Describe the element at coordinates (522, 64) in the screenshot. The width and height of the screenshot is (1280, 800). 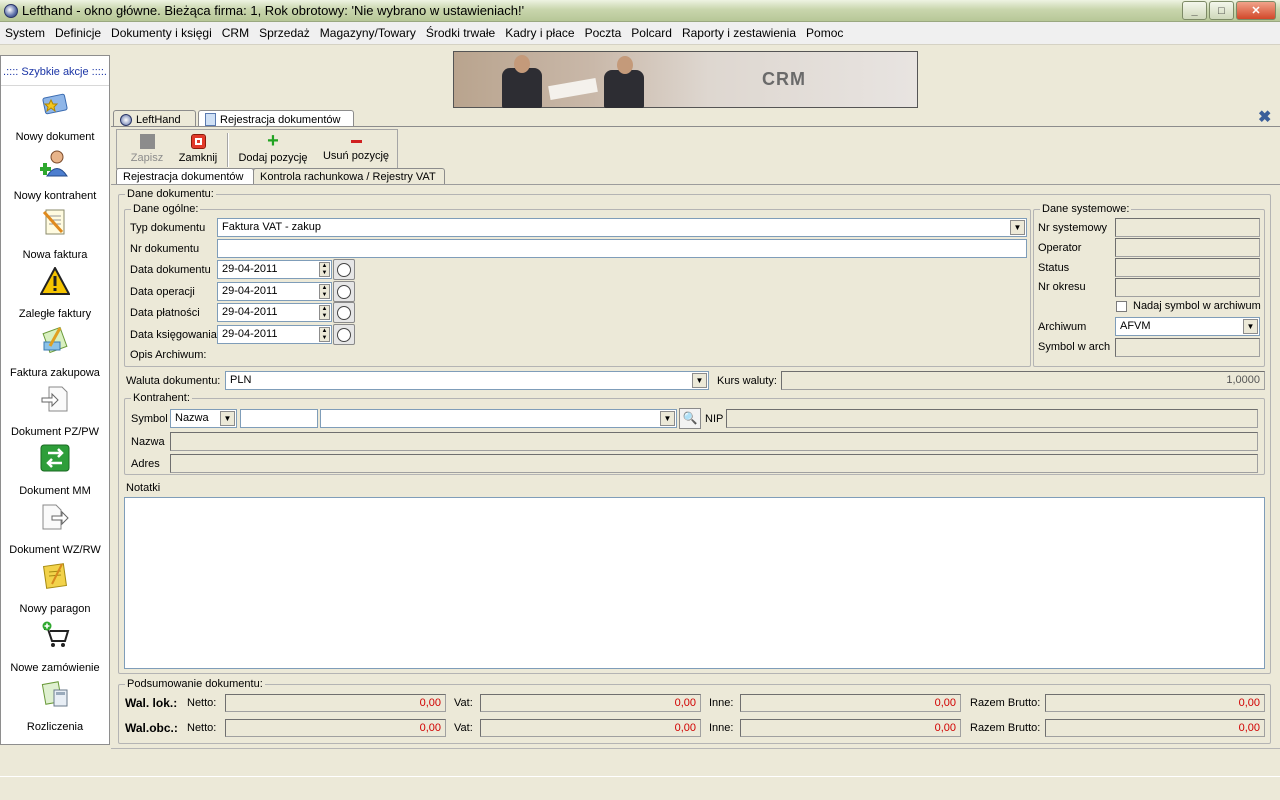
I see `banner-person-head` at that location.